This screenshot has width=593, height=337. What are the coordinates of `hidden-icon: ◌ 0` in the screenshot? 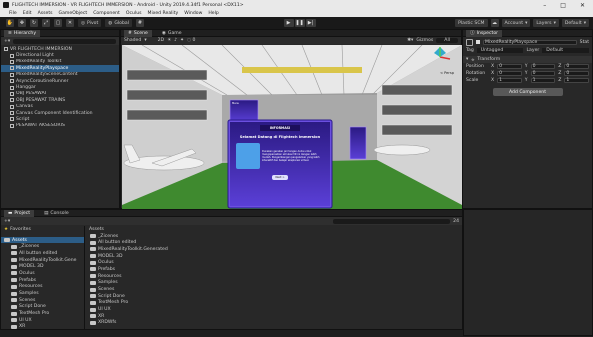 It's located at (191, 40).